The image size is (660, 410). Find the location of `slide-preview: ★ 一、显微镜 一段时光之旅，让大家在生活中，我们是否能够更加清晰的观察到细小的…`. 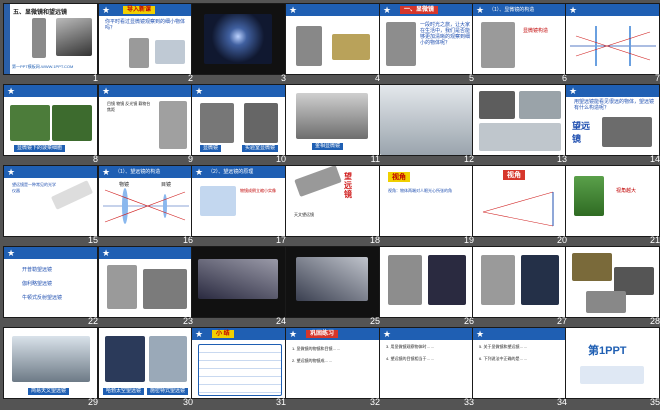

slide-preview: ★ 一、显微镜 一段时光之旅，让大家在生活中，我们是否能够更加清晰的观察到细小的… is located at coordinates (426, 39).